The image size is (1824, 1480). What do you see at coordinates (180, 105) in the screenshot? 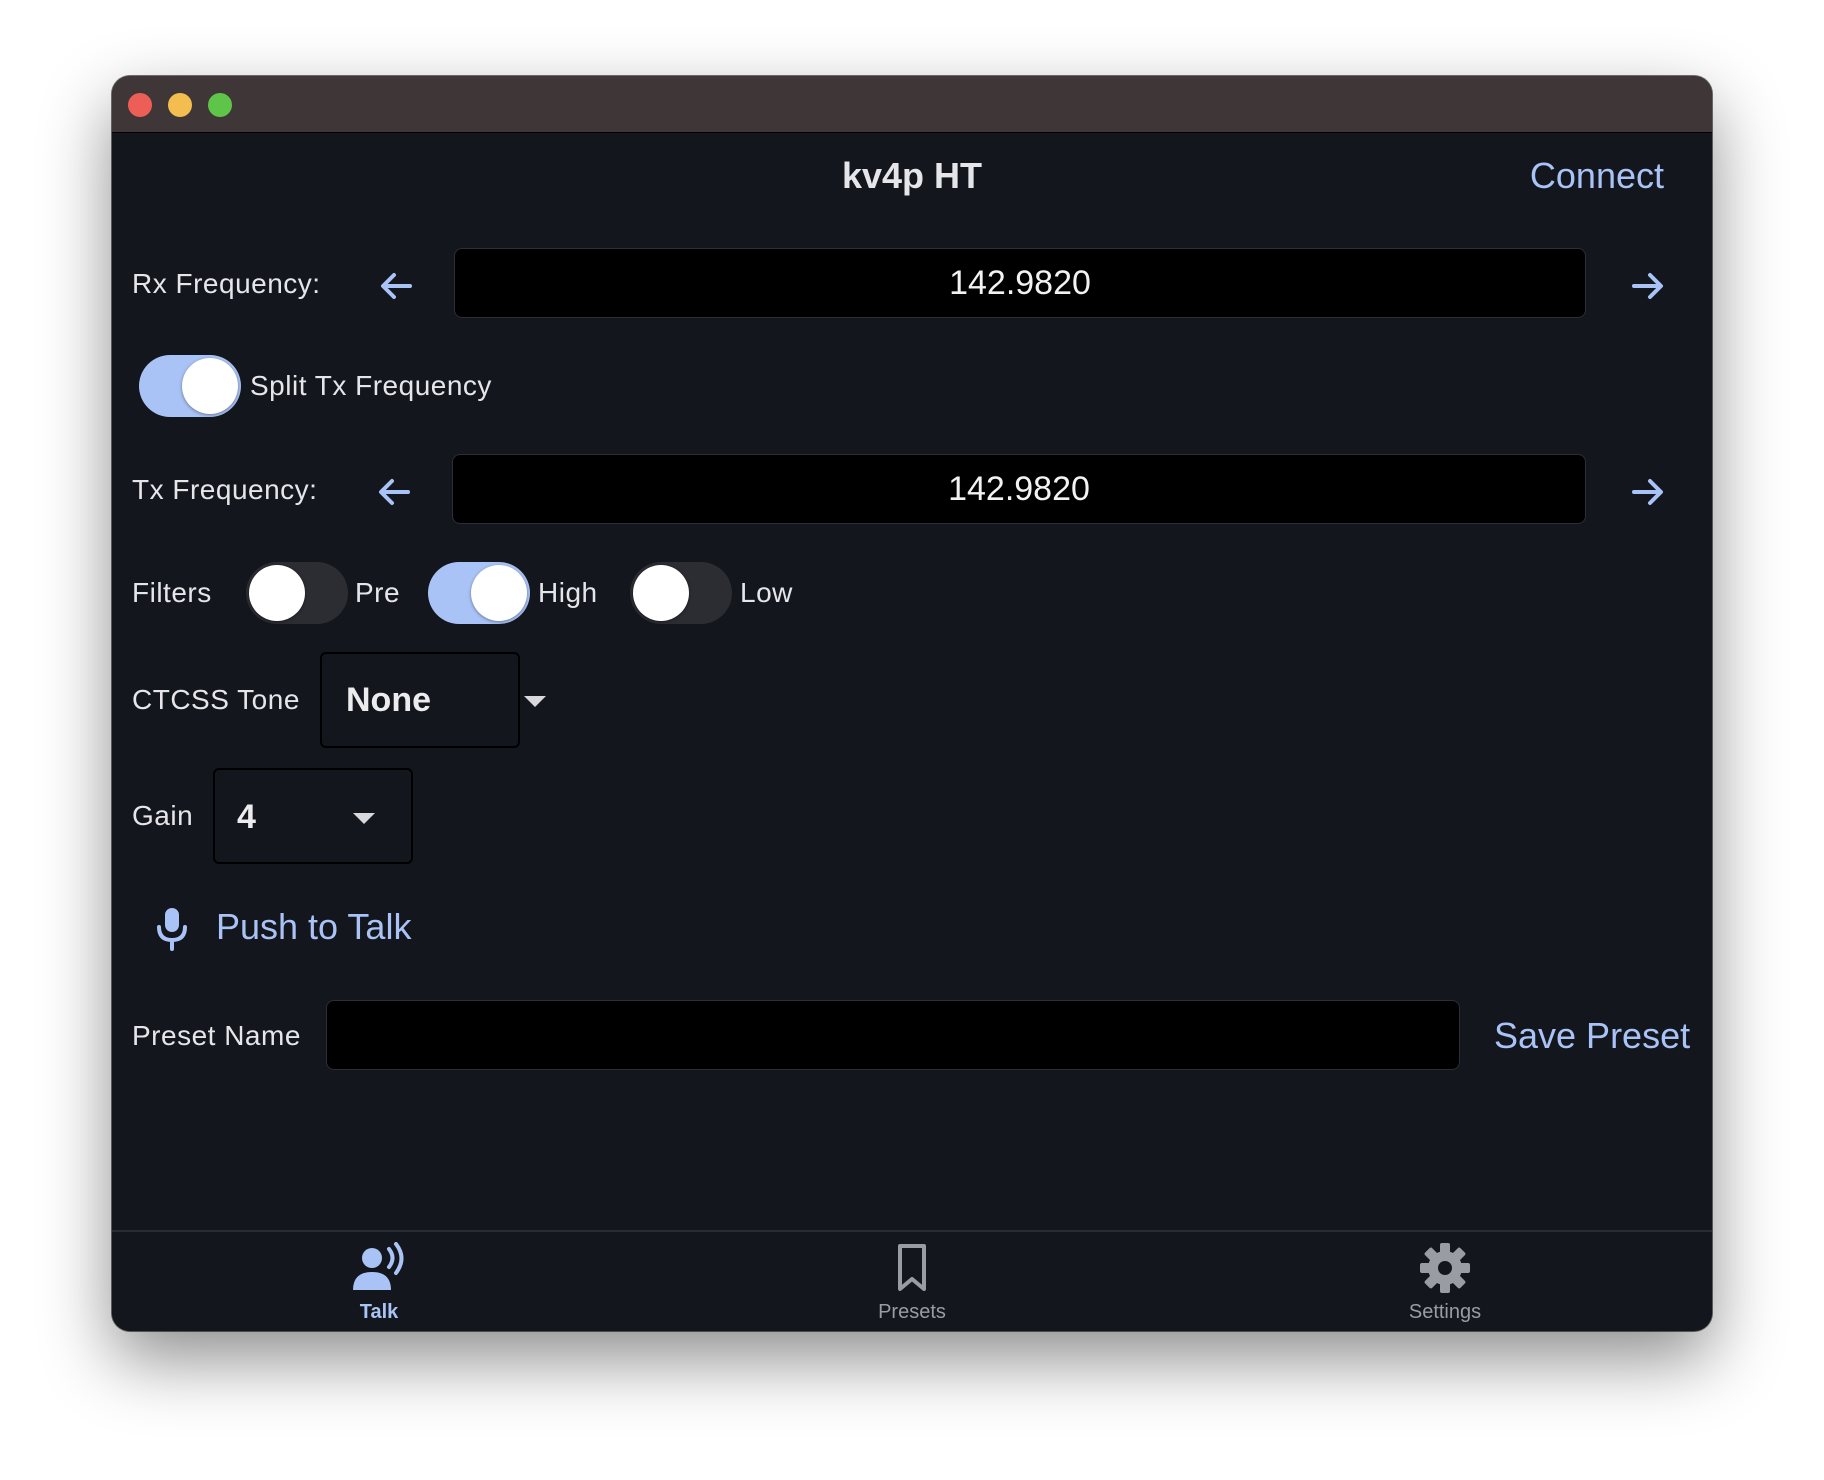
I see `minimize-window-button` at bounding box center [180, 105].